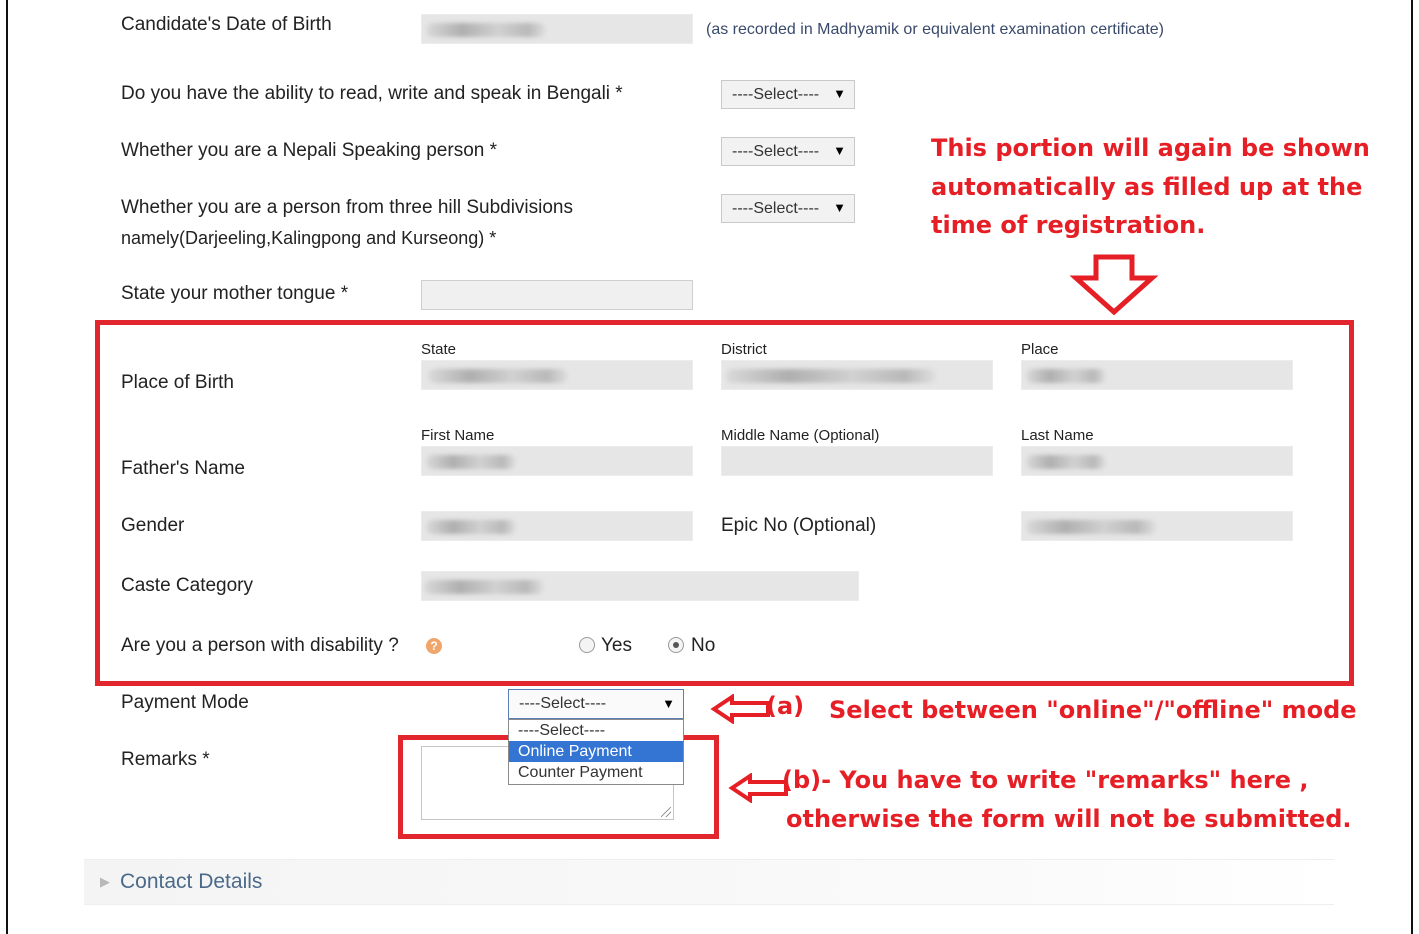 The height and width of the screenshot is (934, 1419). What do you see at coordinates (439, 349) in the screenshot?
I see `state-label: State` at bounding box center [439, 349].